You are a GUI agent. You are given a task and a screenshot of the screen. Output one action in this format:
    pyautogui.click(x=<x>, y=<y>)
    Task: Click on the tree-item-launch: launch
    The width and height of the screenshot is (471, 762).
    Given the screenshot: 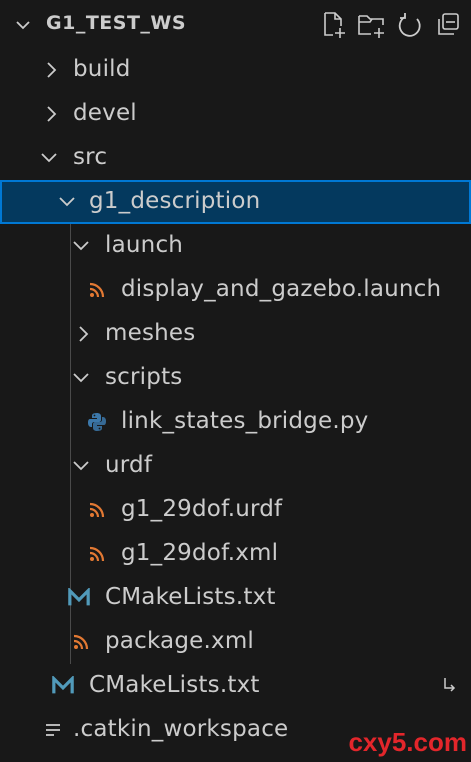 What is the action you would take?
    pyautogui.click(x=235, y=246)
    